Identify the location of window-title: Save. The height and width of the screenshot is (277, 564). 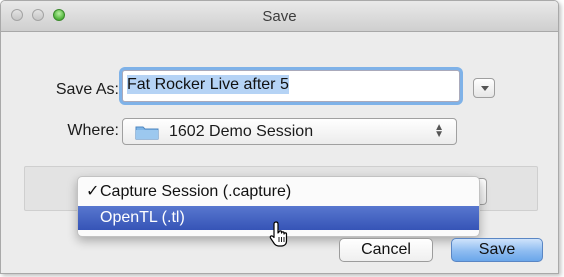
(279, 16).